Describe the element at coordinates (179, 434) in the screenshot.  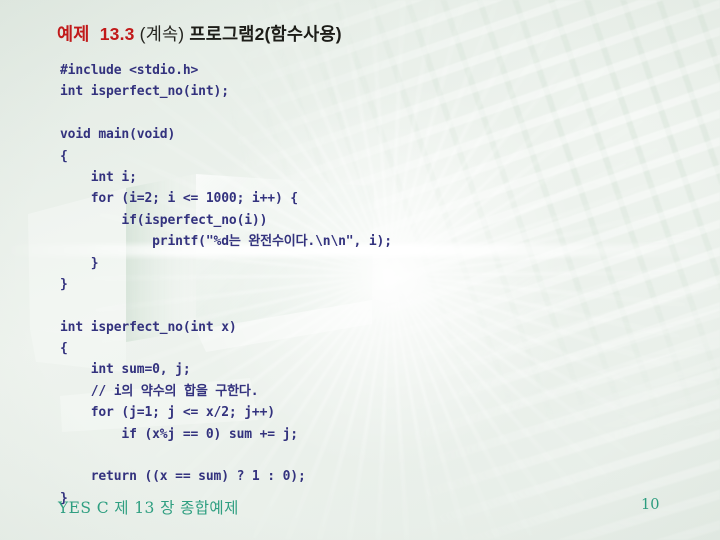
I see `code-line: if (x%j == 0) sum += j;` at that location.